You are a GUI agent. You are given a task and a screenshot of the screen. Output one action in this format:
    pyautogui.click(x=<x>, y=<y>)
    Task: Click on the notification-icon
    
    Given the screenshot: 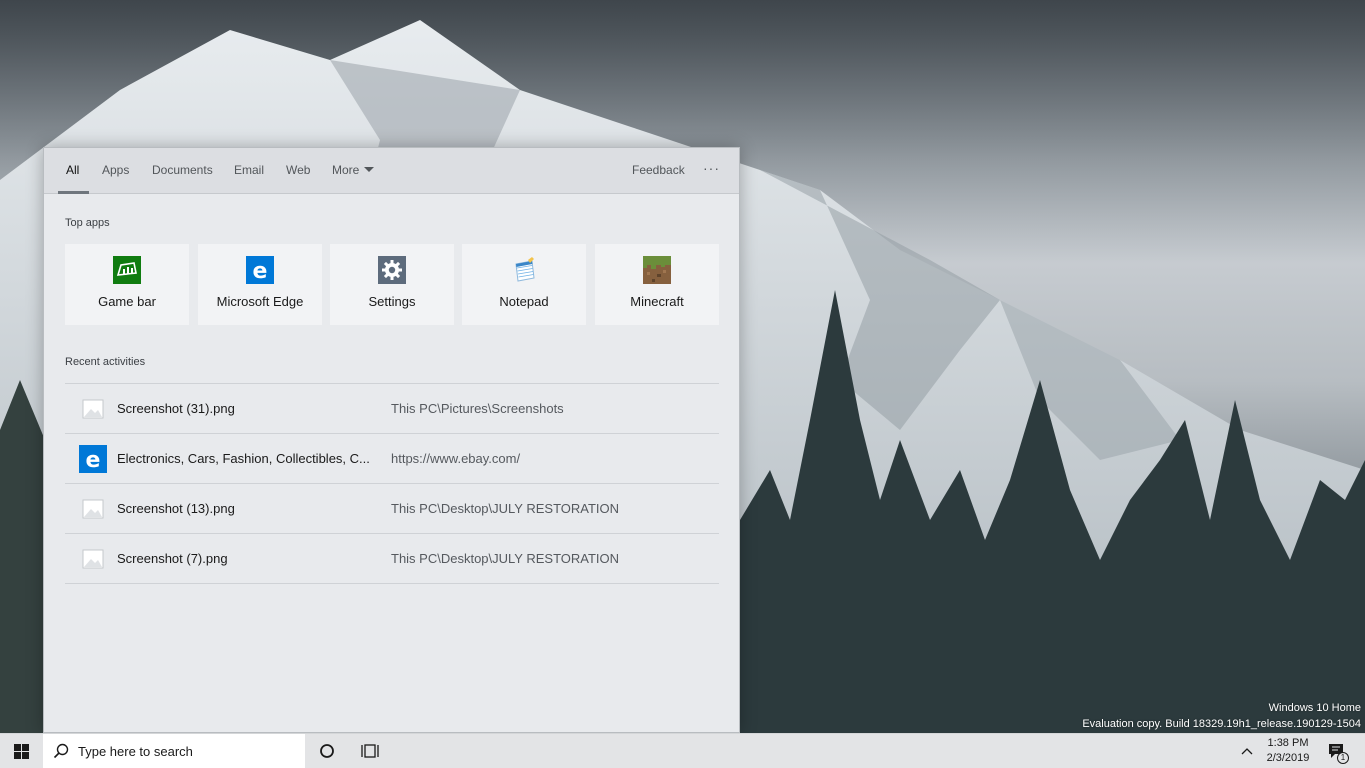 What is the action you would take?
    pyautogui.click(x=1336, y=751)
    